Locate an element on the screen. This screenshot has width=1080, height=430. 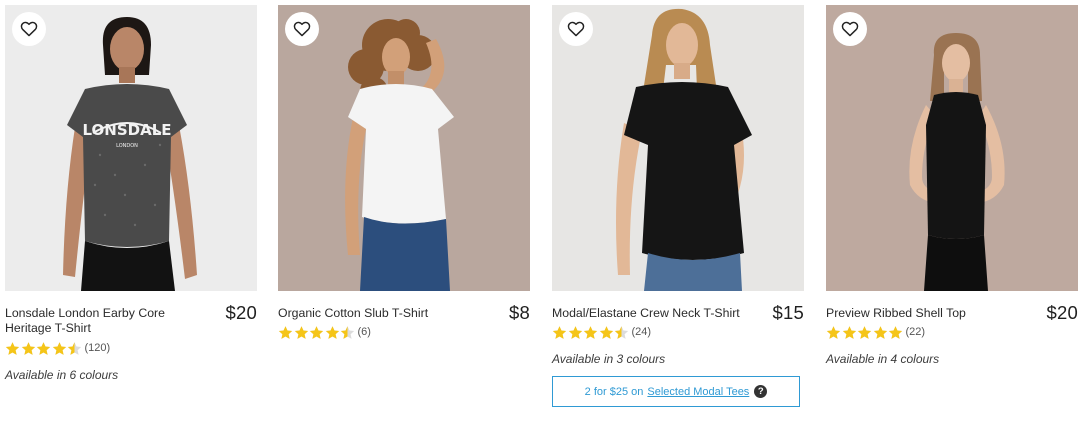
product-title: Organic Cotton Slub T-Shirt is located at coordinates (380, 313).